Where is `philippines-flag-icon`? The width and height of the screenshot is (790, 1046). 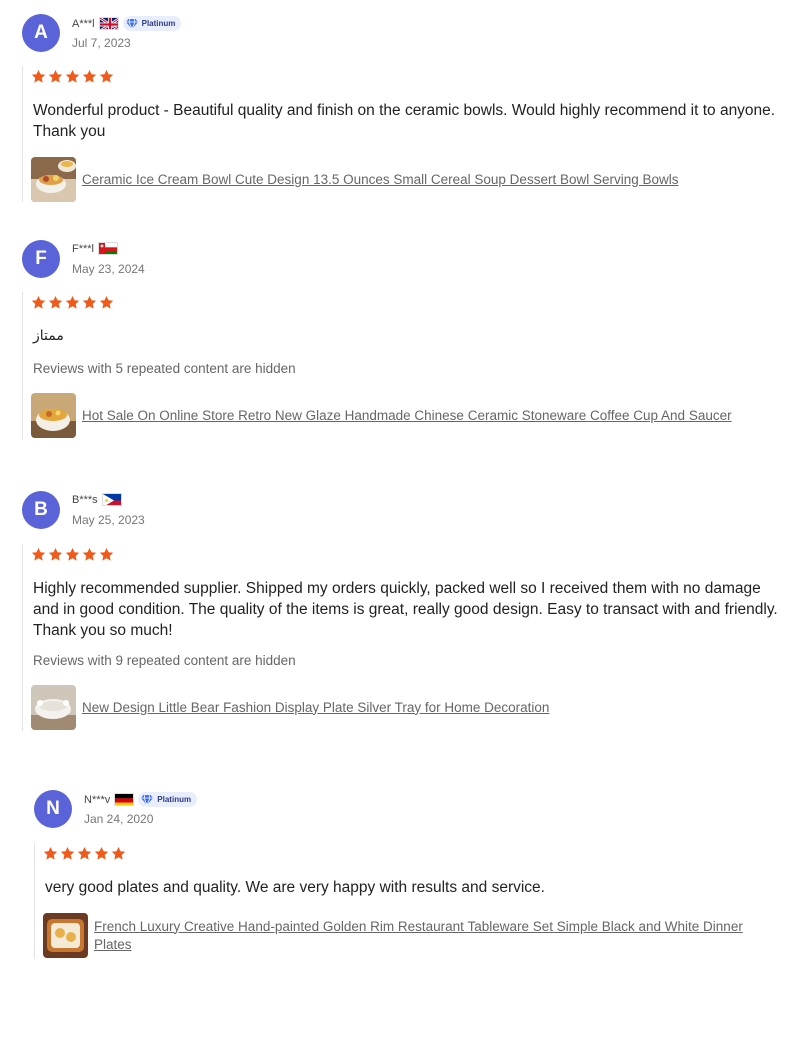
philippines-flag-icon is located at coordinates (111, 499).